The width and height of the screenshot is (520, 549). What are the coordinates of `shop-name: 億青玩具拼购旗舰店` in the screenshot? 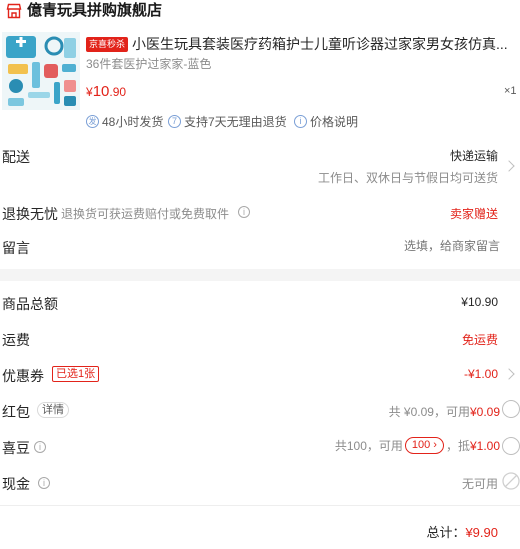 It's located at (94, 11).